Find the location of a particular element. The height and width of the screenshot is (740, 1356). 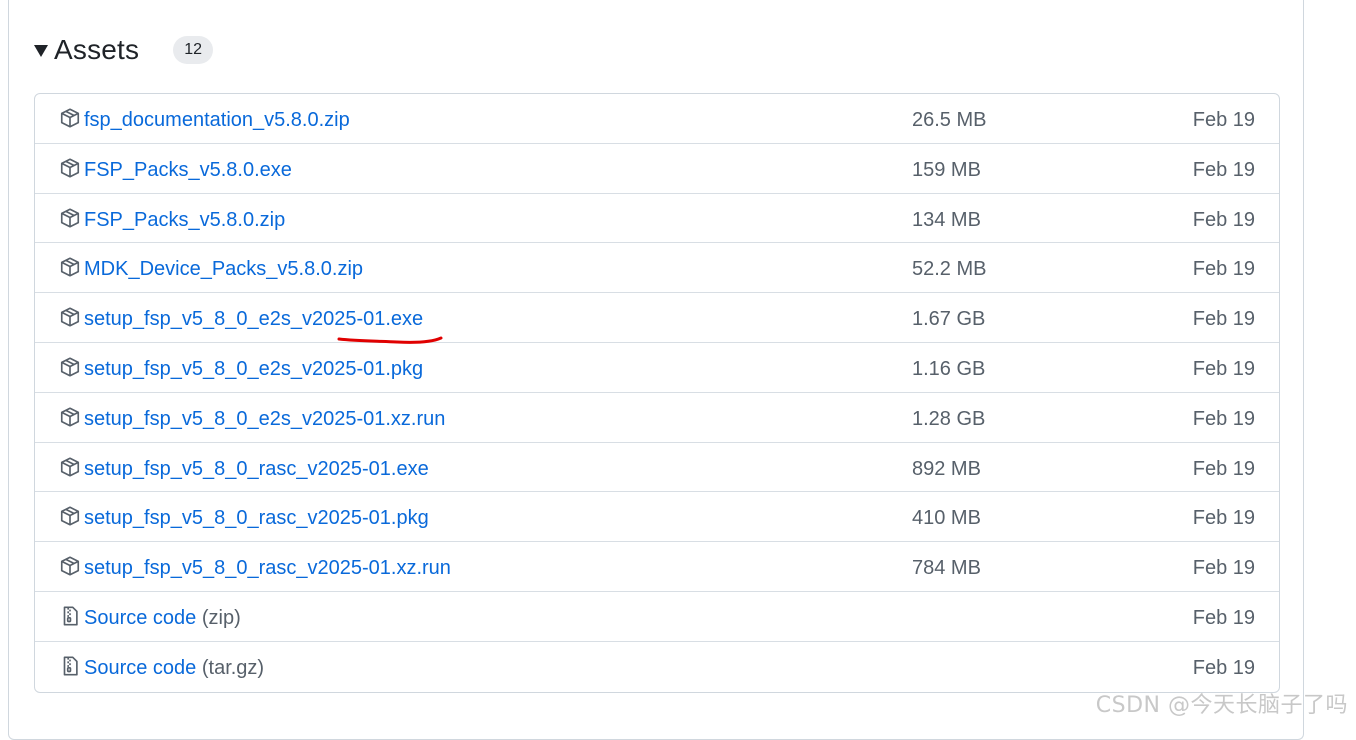

asset-size: 159 MB is located at coordinates (946, 170).